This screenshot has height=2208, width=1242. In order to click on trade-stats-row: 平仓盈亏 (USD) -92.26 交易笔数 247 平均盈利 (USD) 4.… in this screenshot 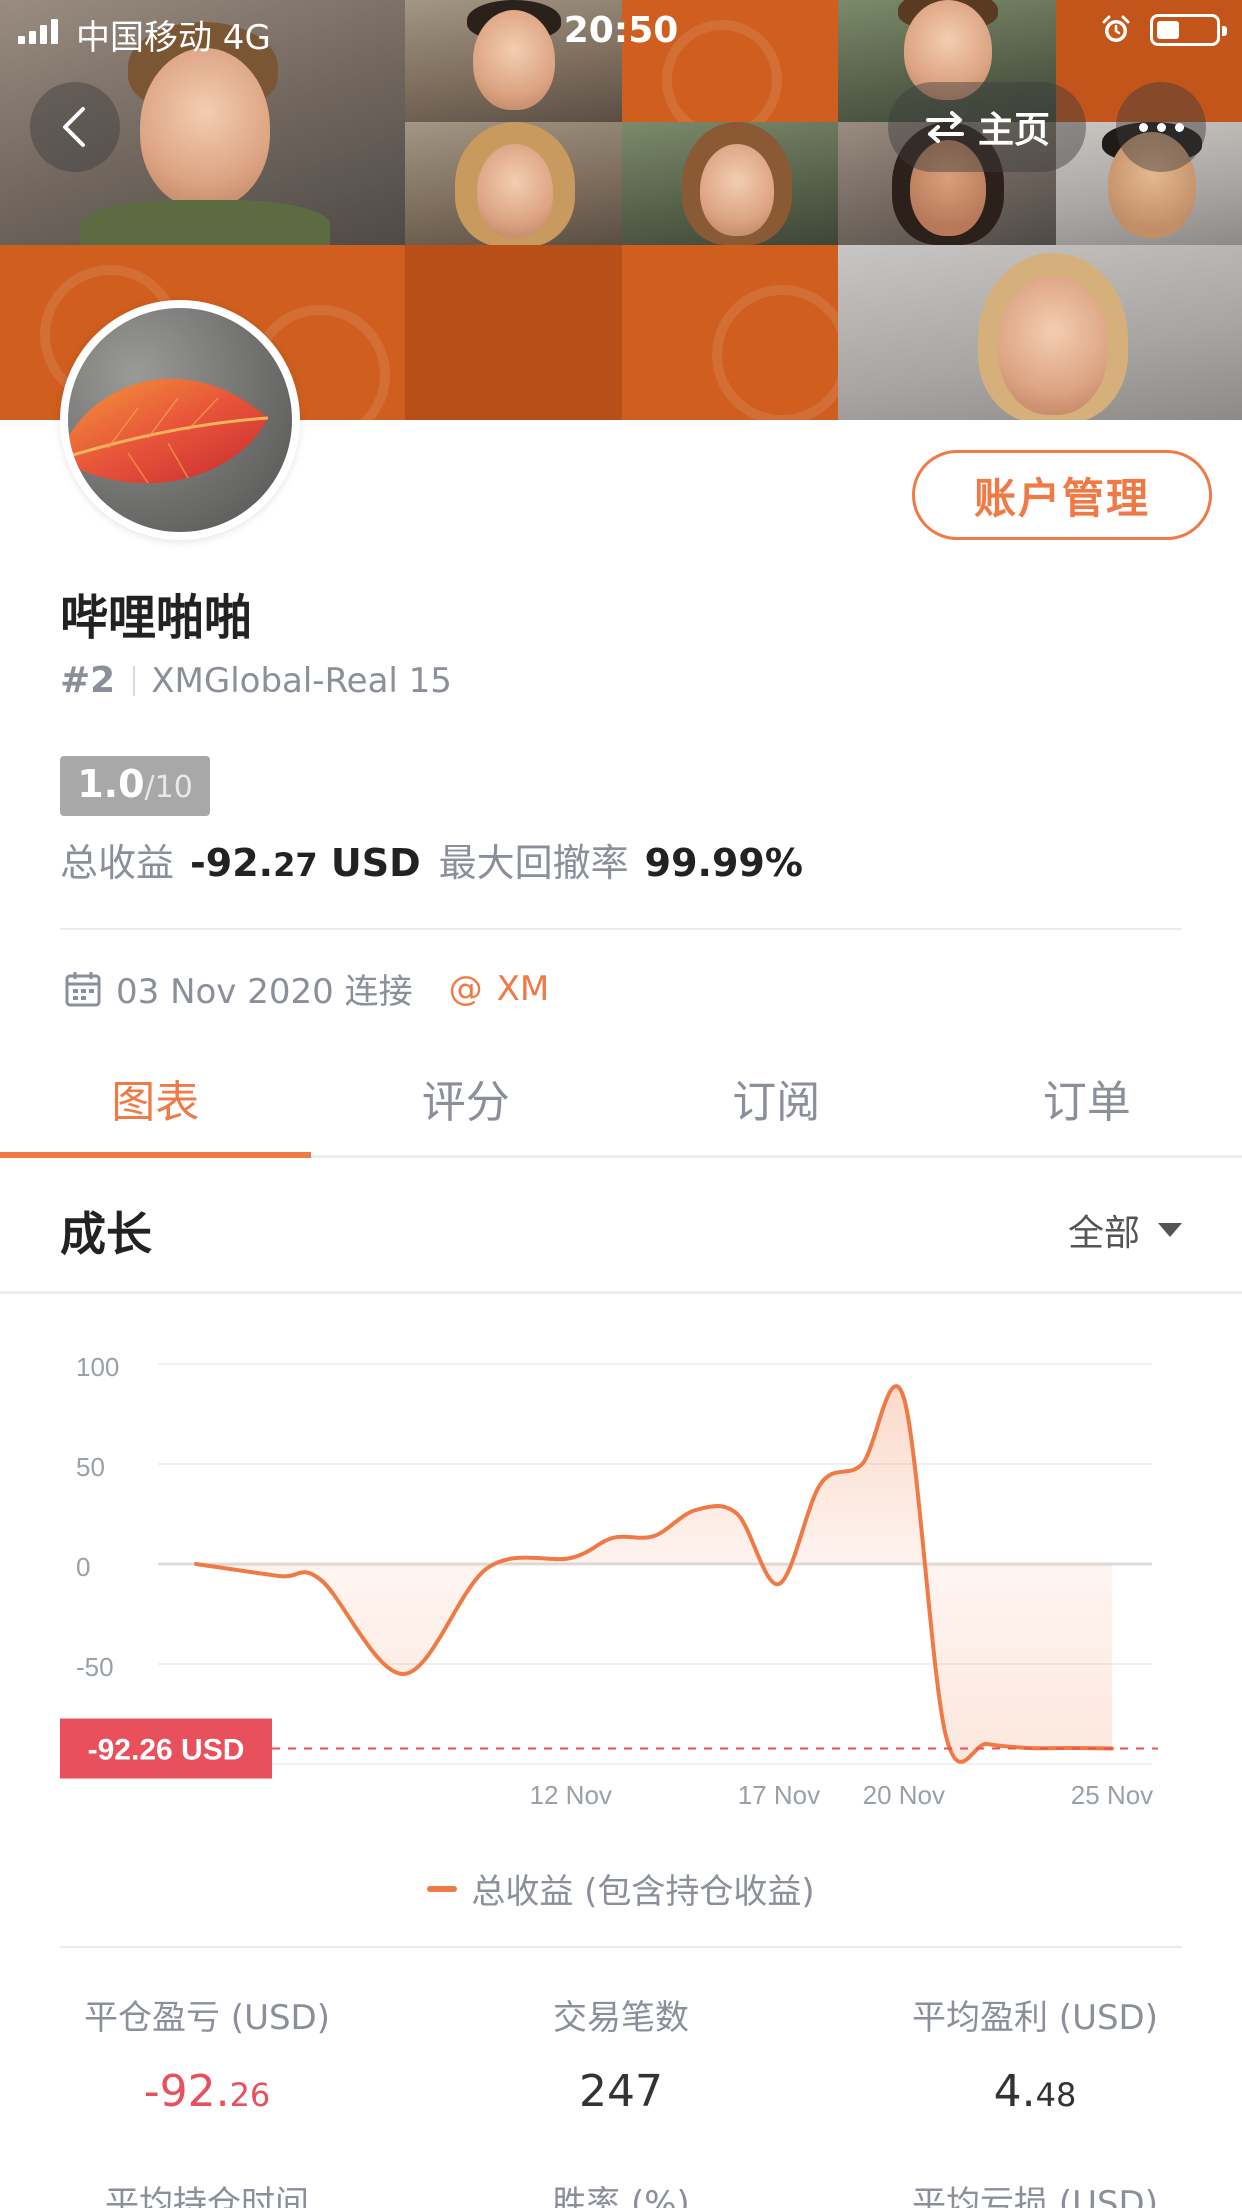, I will do `click(621, 2053)`.